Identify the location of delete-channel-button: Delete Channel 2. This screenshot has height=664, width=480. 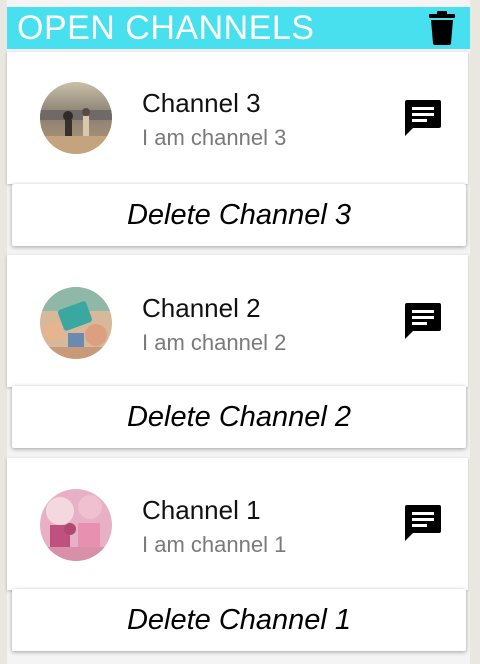
(239, 417).